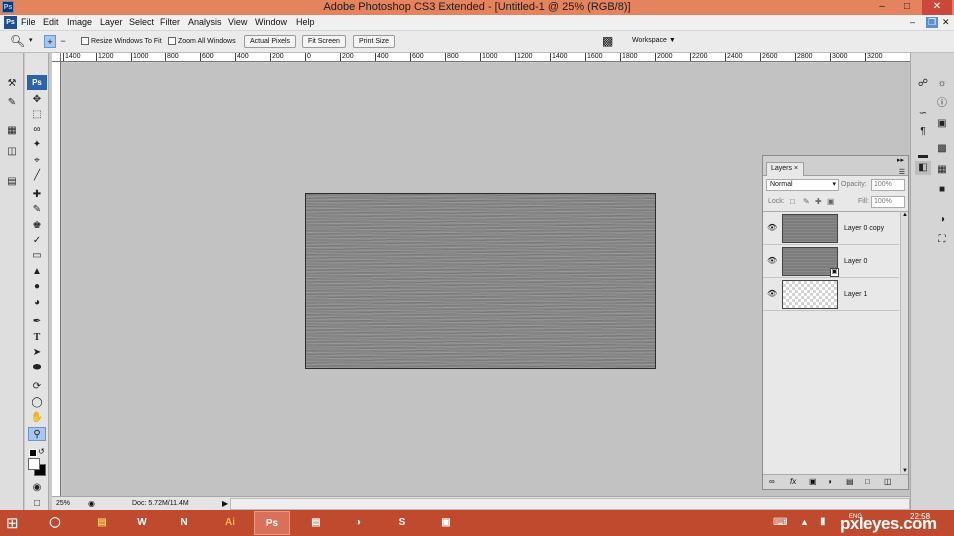 Image resolution: width=954 pixels, height=536 pixels. What do you see at coordinates (358, 523) in the screenshot?
I see `taskbar-paint: ◑` at bounding box center [358, 523].